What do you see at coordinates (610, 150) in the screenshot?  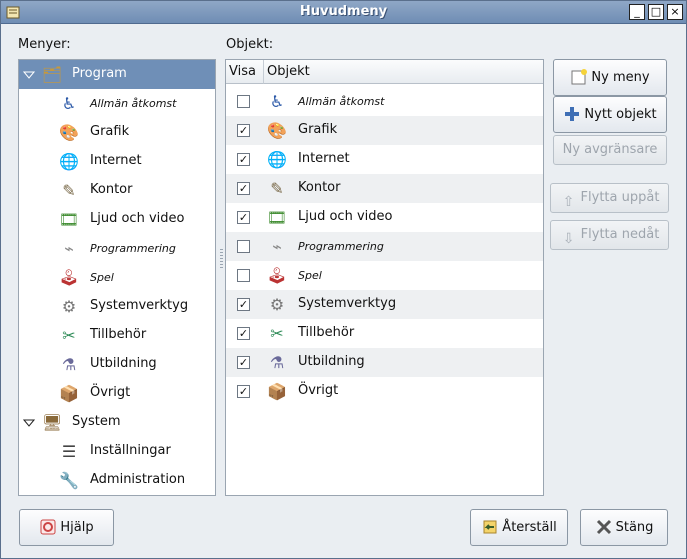 I see `new-separator-button: Ny avgränsare` at bounding box center [610, 150].